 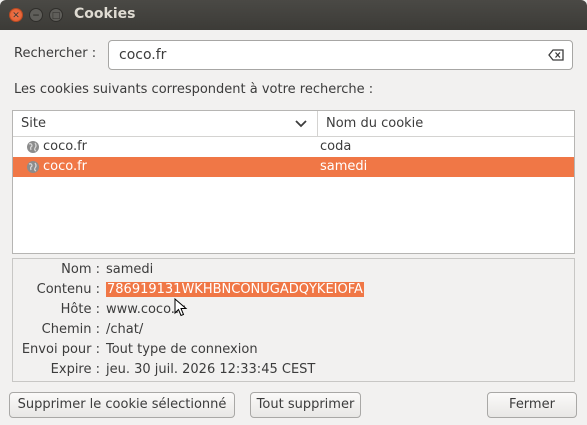 I want to click on table-row-selected: coco.fr samedi, so click(x=293, y=167).